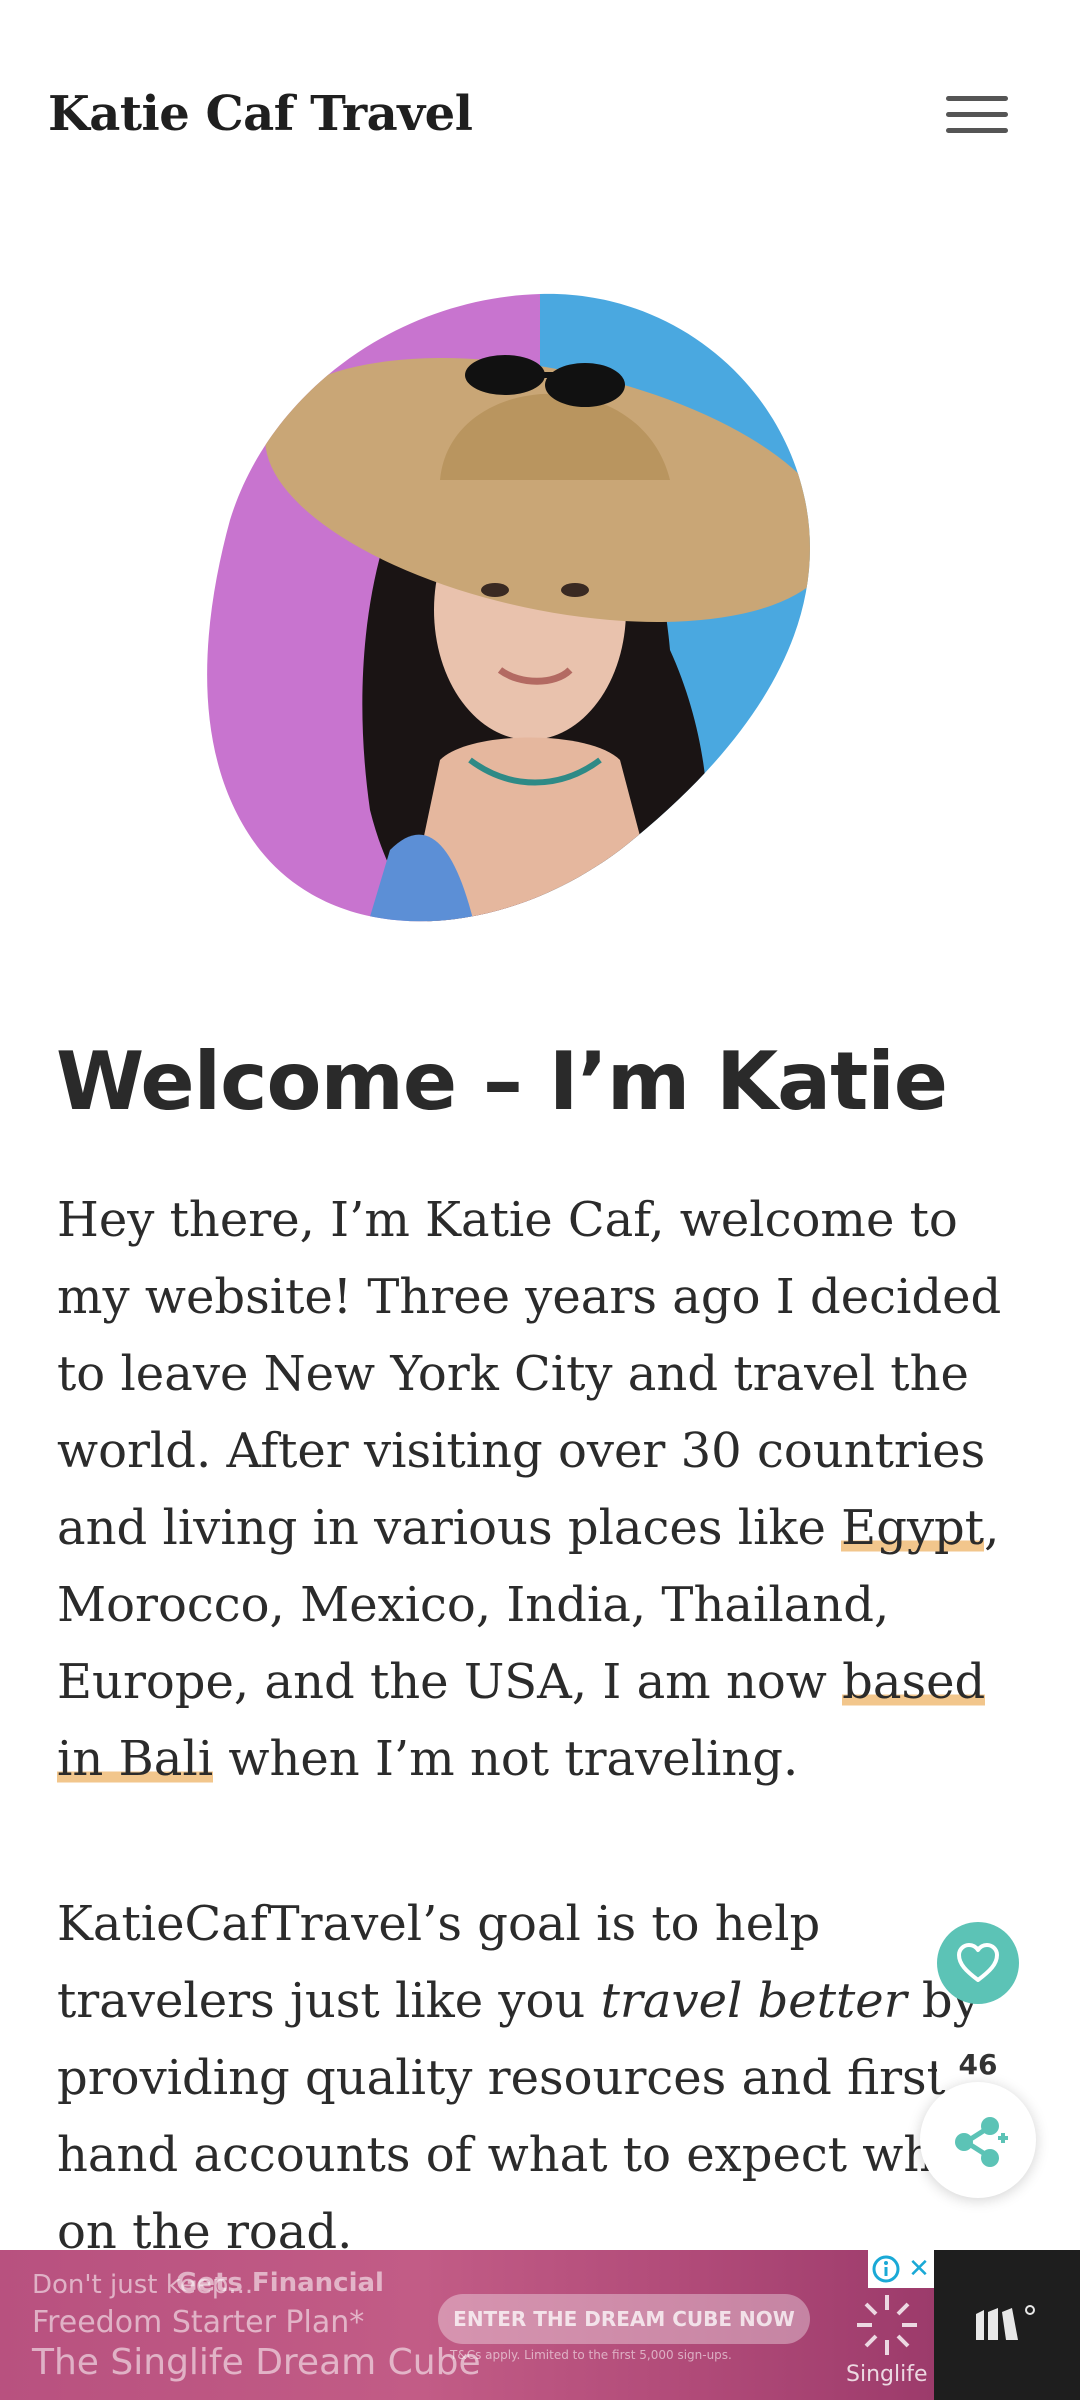 The width and height of the screenshot is (1080, 2400). What do you see at coordinates (502, 1081) in the screenshot?
I see `page-heading: Welcome – I’m Katie` at bounding box center [502, 1081].